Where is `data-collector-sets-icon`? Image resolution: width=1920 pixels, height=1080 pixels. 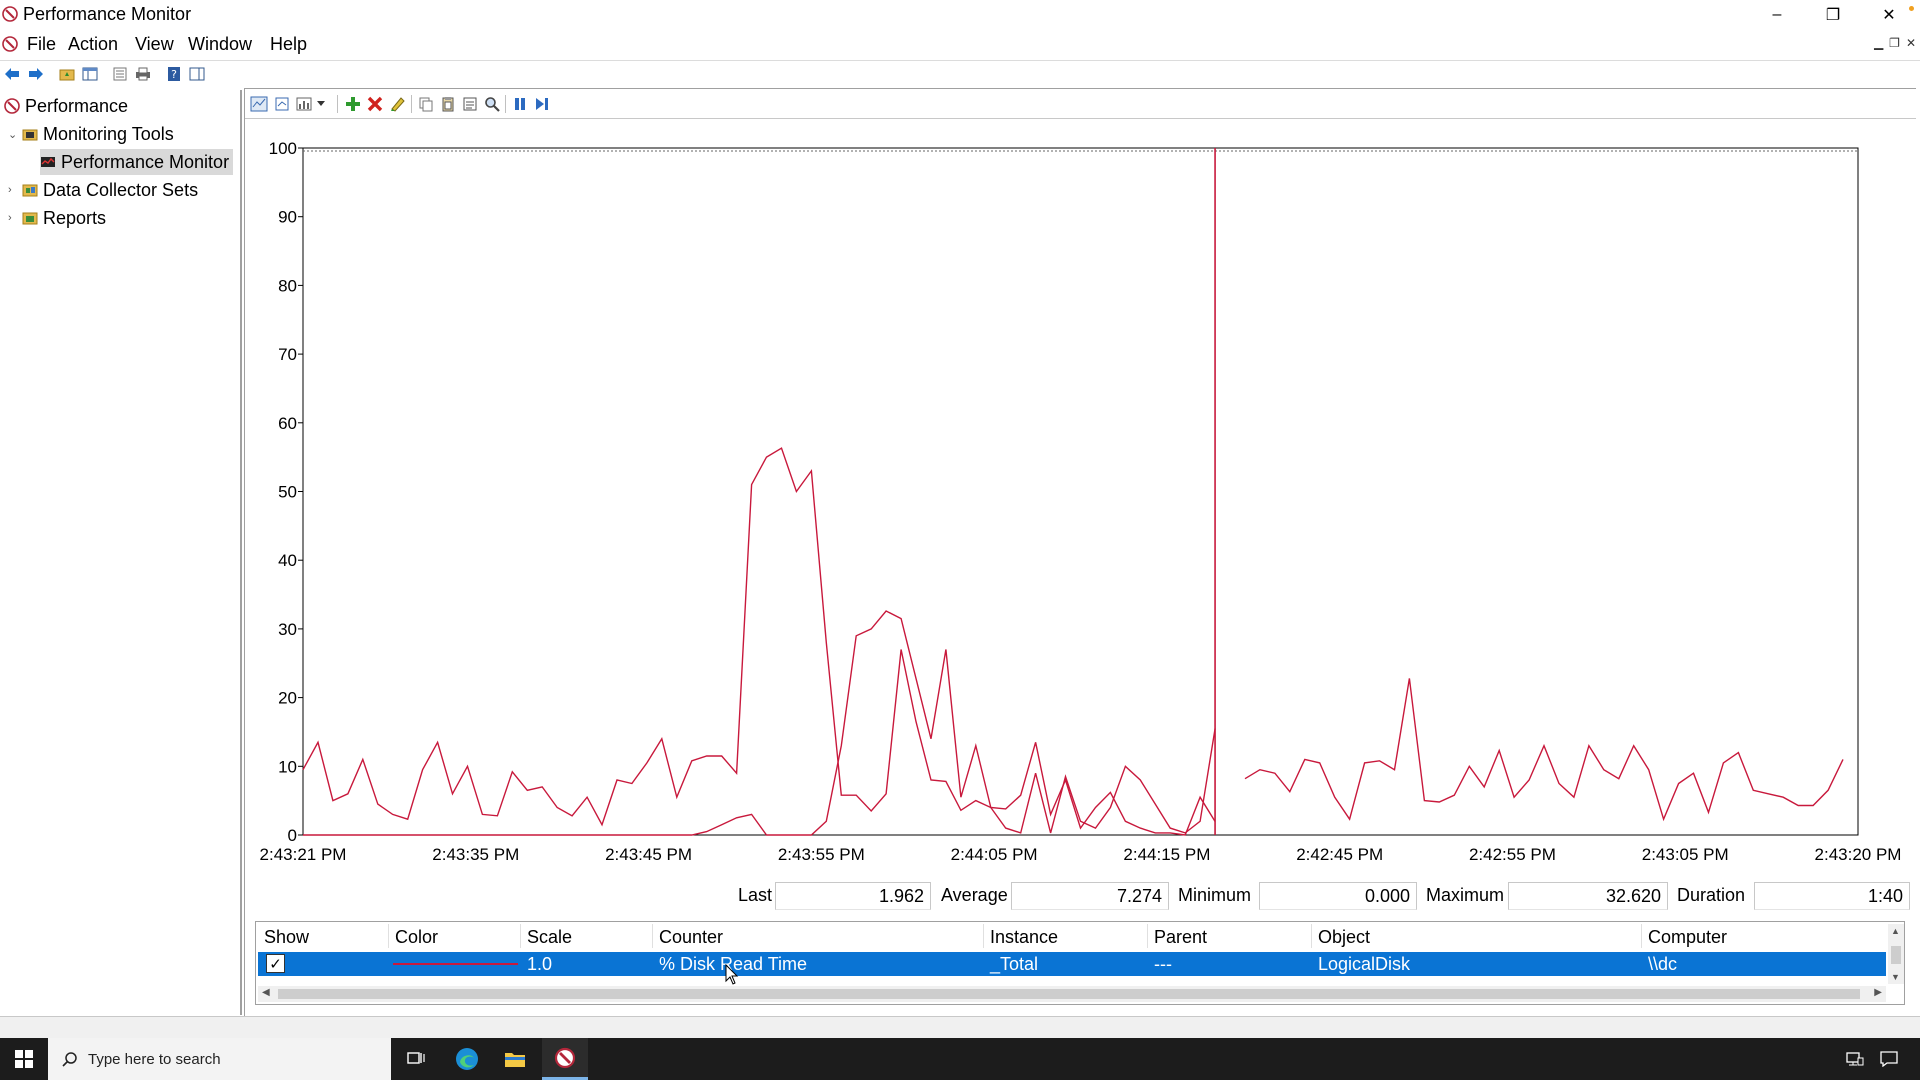 data-collector-sets-icon is located at coordinates (30, 190).